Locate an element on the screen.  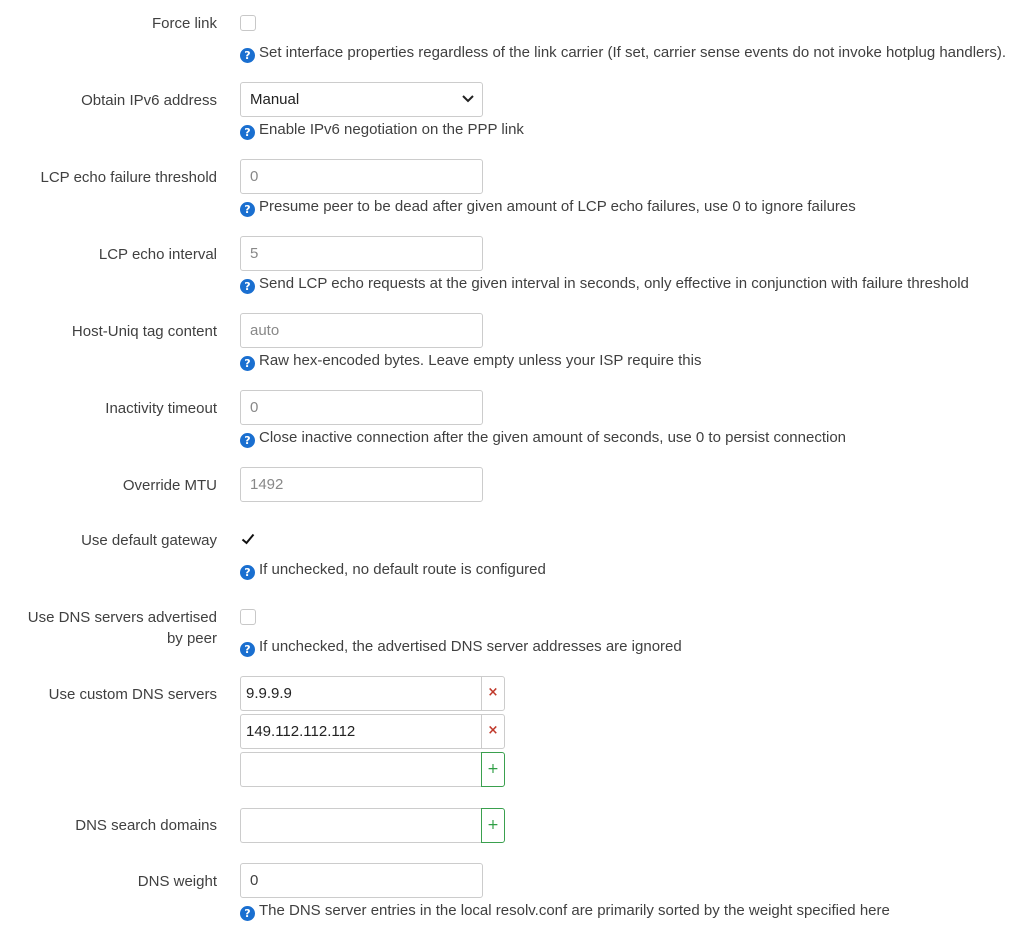
host-uniq-label: Host-Uniq tag content is located at coordinates (144, 331).